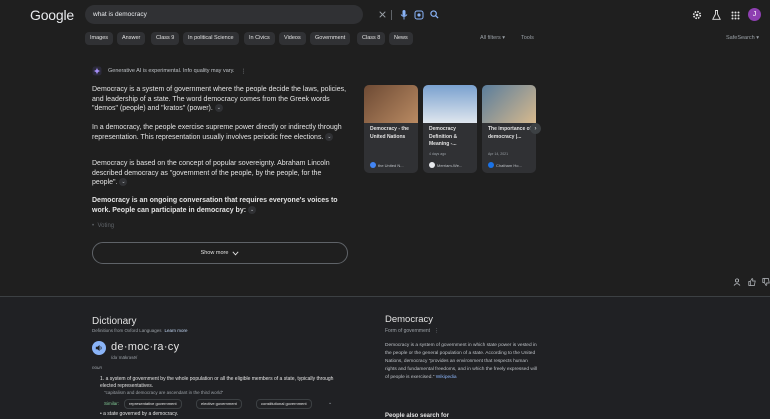  Describe the element at coordinates (112, 403) in the screenshot. I see `similar-label: Similar:` at that location.